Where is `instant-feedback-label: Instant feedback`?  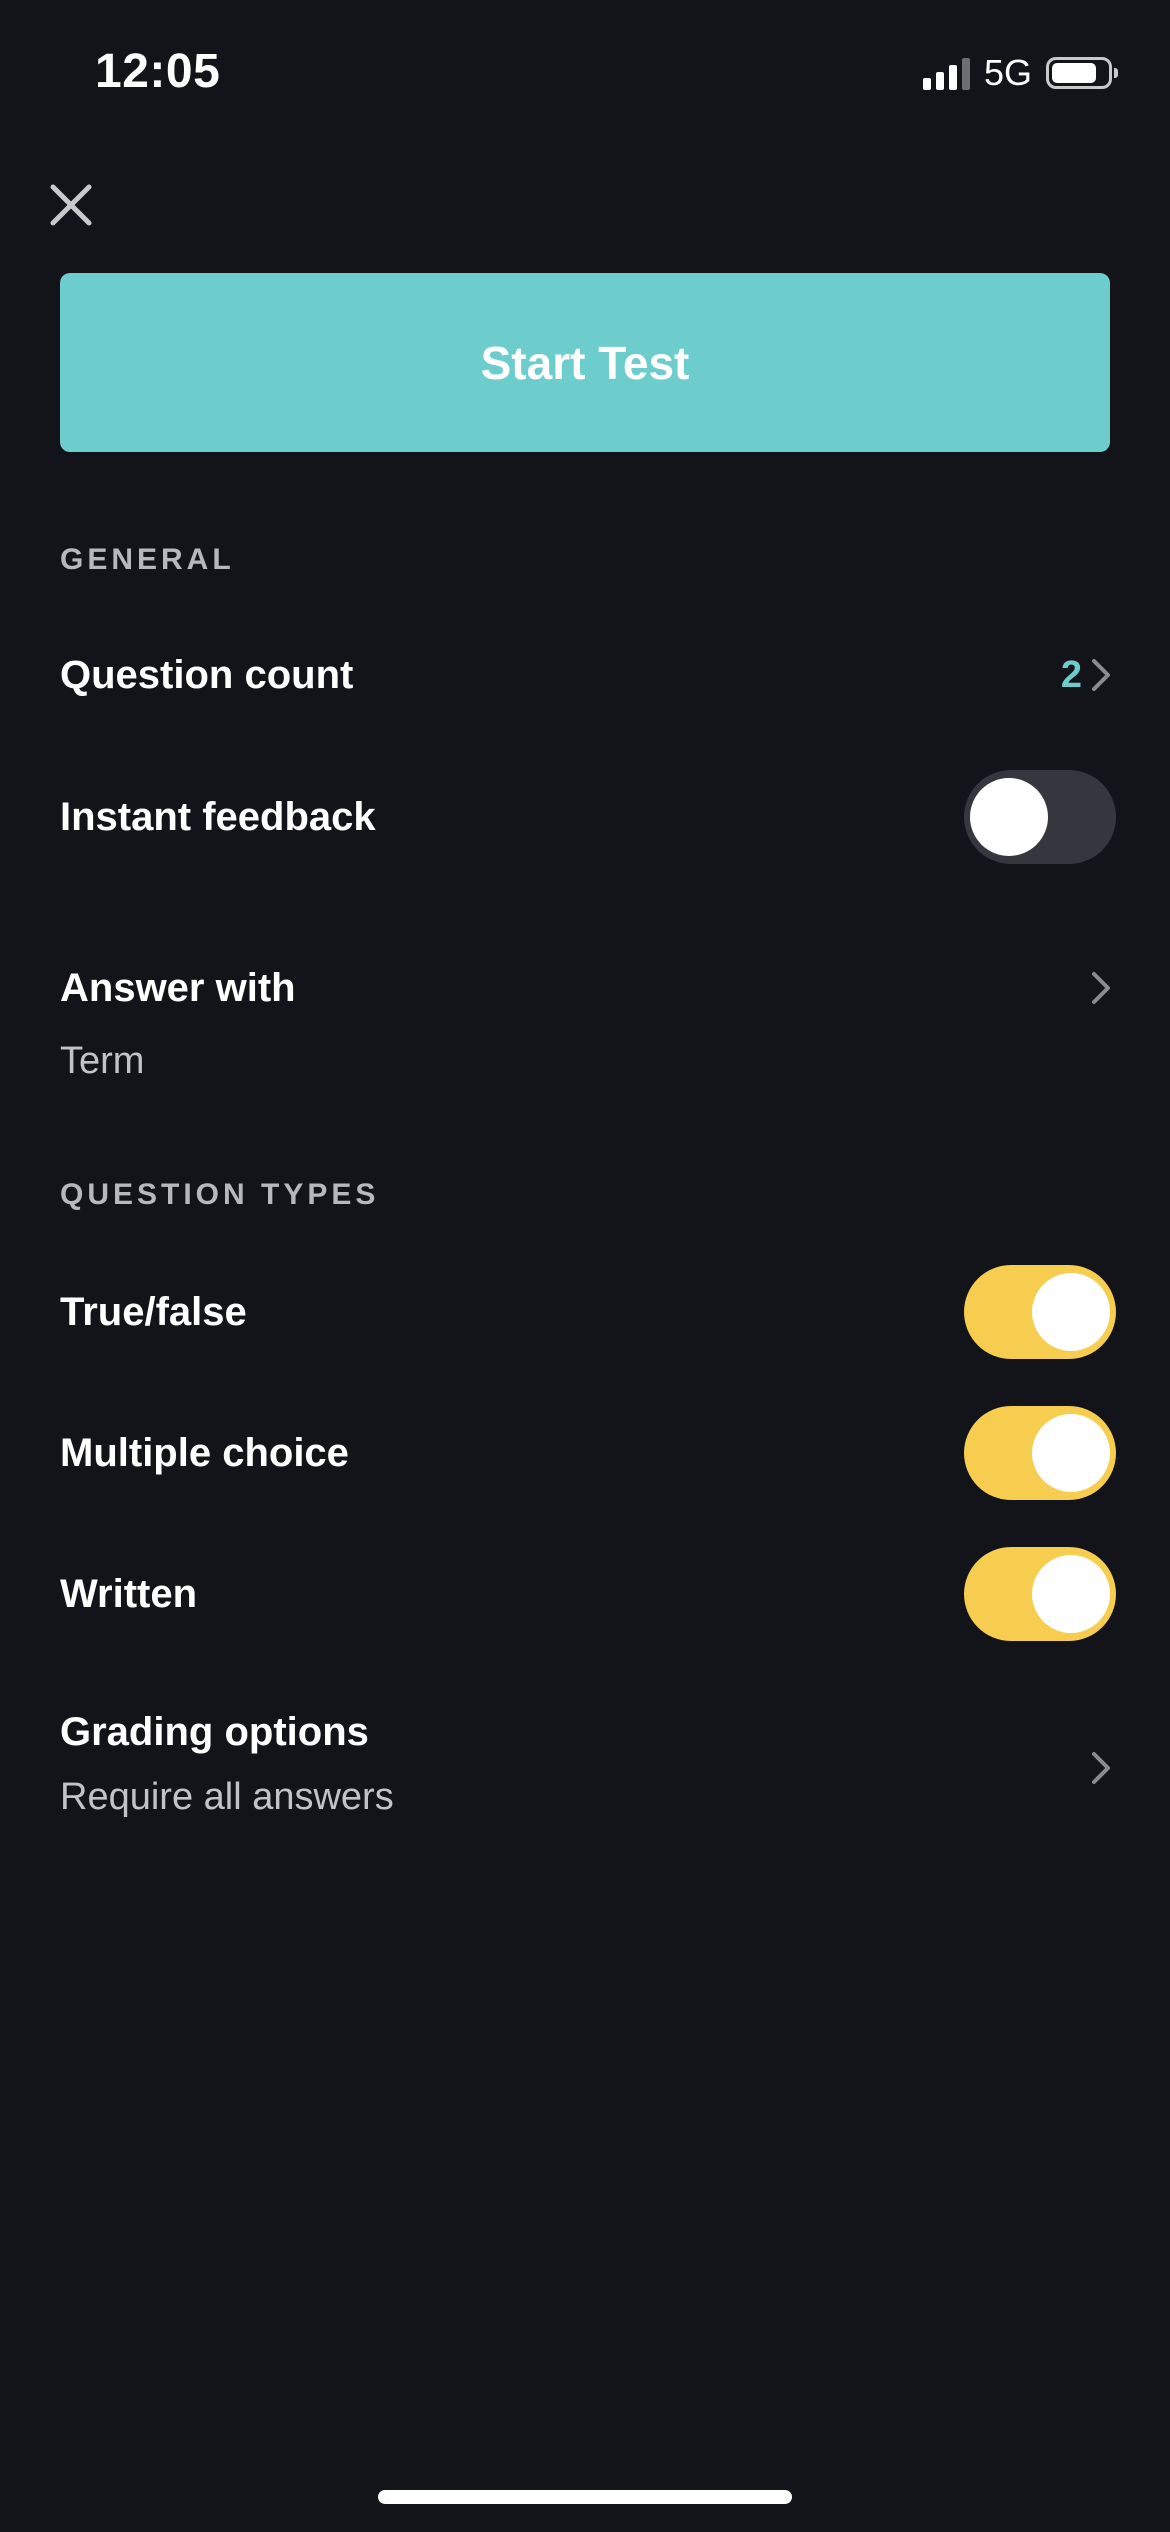
instant-feedback-label: Instant feedback is located at coordinates (218, 816).